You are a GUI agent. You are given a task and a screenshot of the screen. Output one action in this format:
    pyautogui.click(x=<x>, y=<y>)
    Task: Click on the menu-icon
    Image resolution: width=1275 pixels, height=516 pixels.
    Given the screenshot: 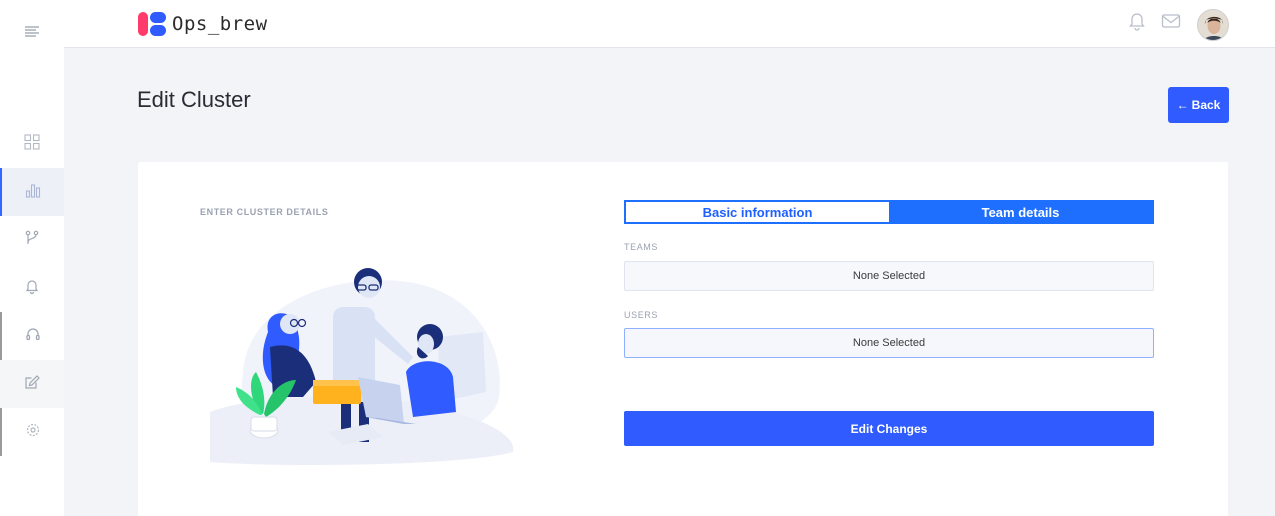 What is the action you would take?
    pyautogui.click(x=32, y=33)
    